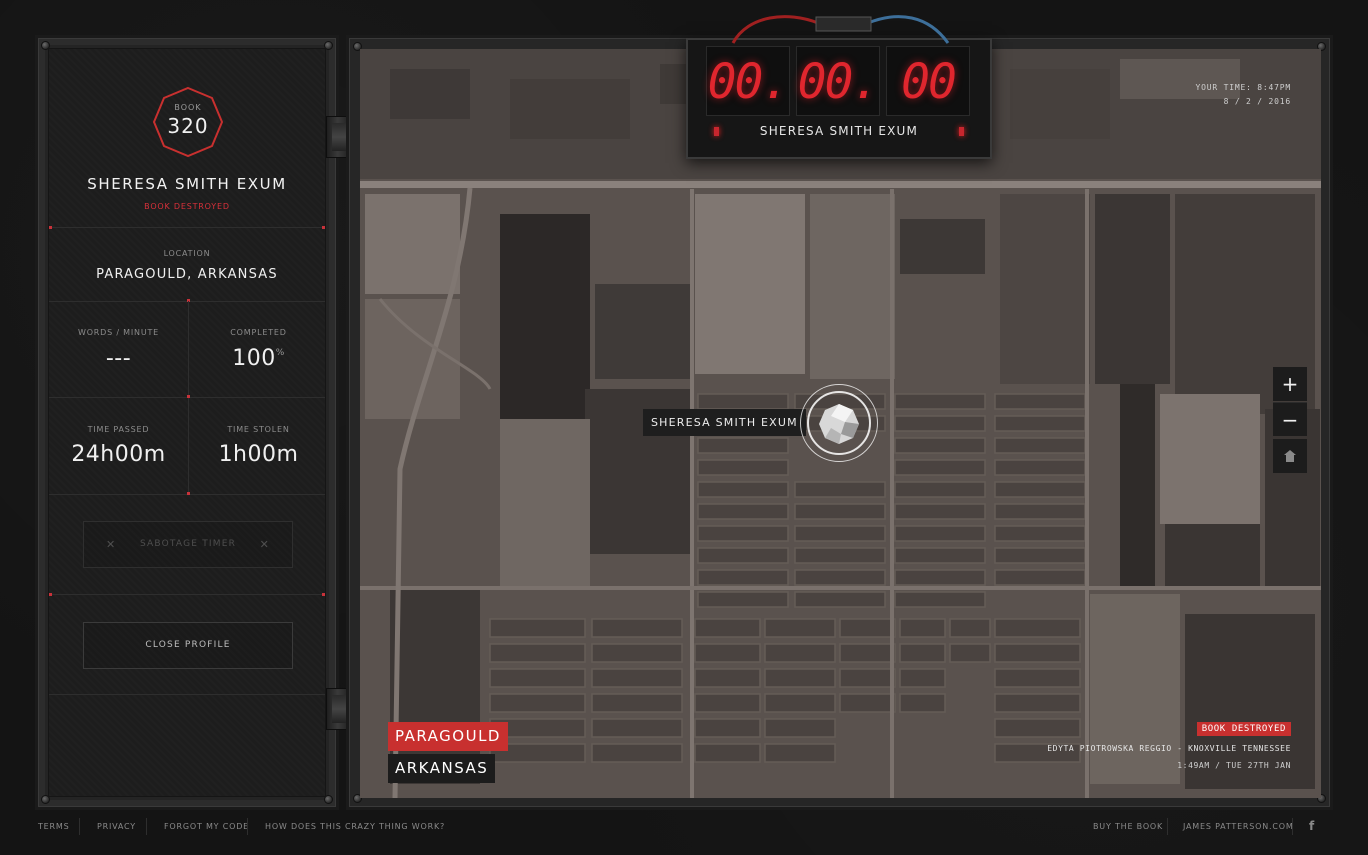 The image size is (1368, 855). I want to click on words-per-minute-label: WORDS / MINUTE, so click(118, 332).